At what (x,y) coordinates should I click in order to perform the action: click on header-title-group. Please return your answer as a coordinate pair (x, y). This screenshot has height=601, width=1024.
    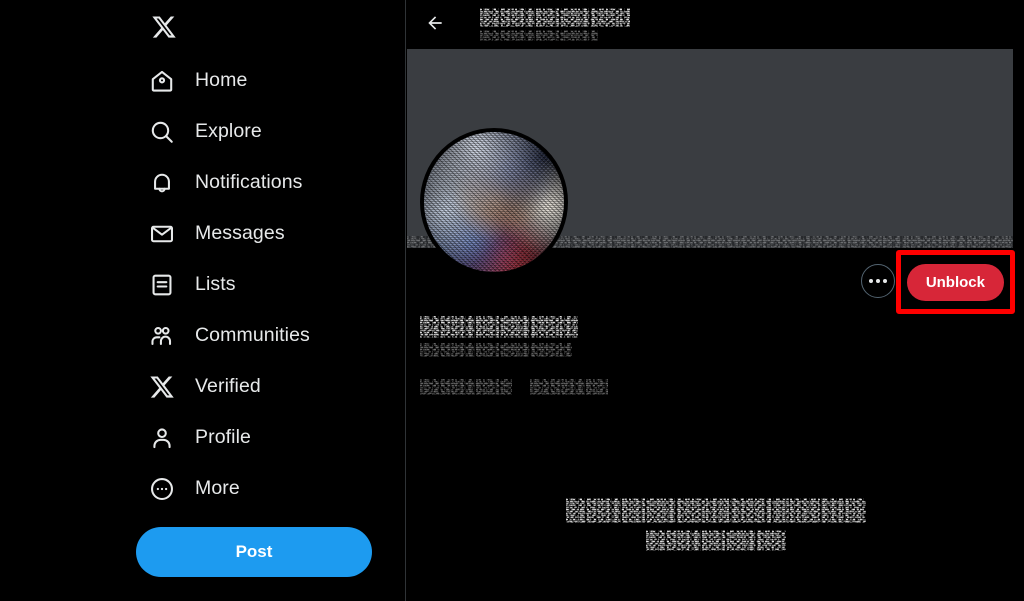
    Looking at the image, I should click on (555, 24).